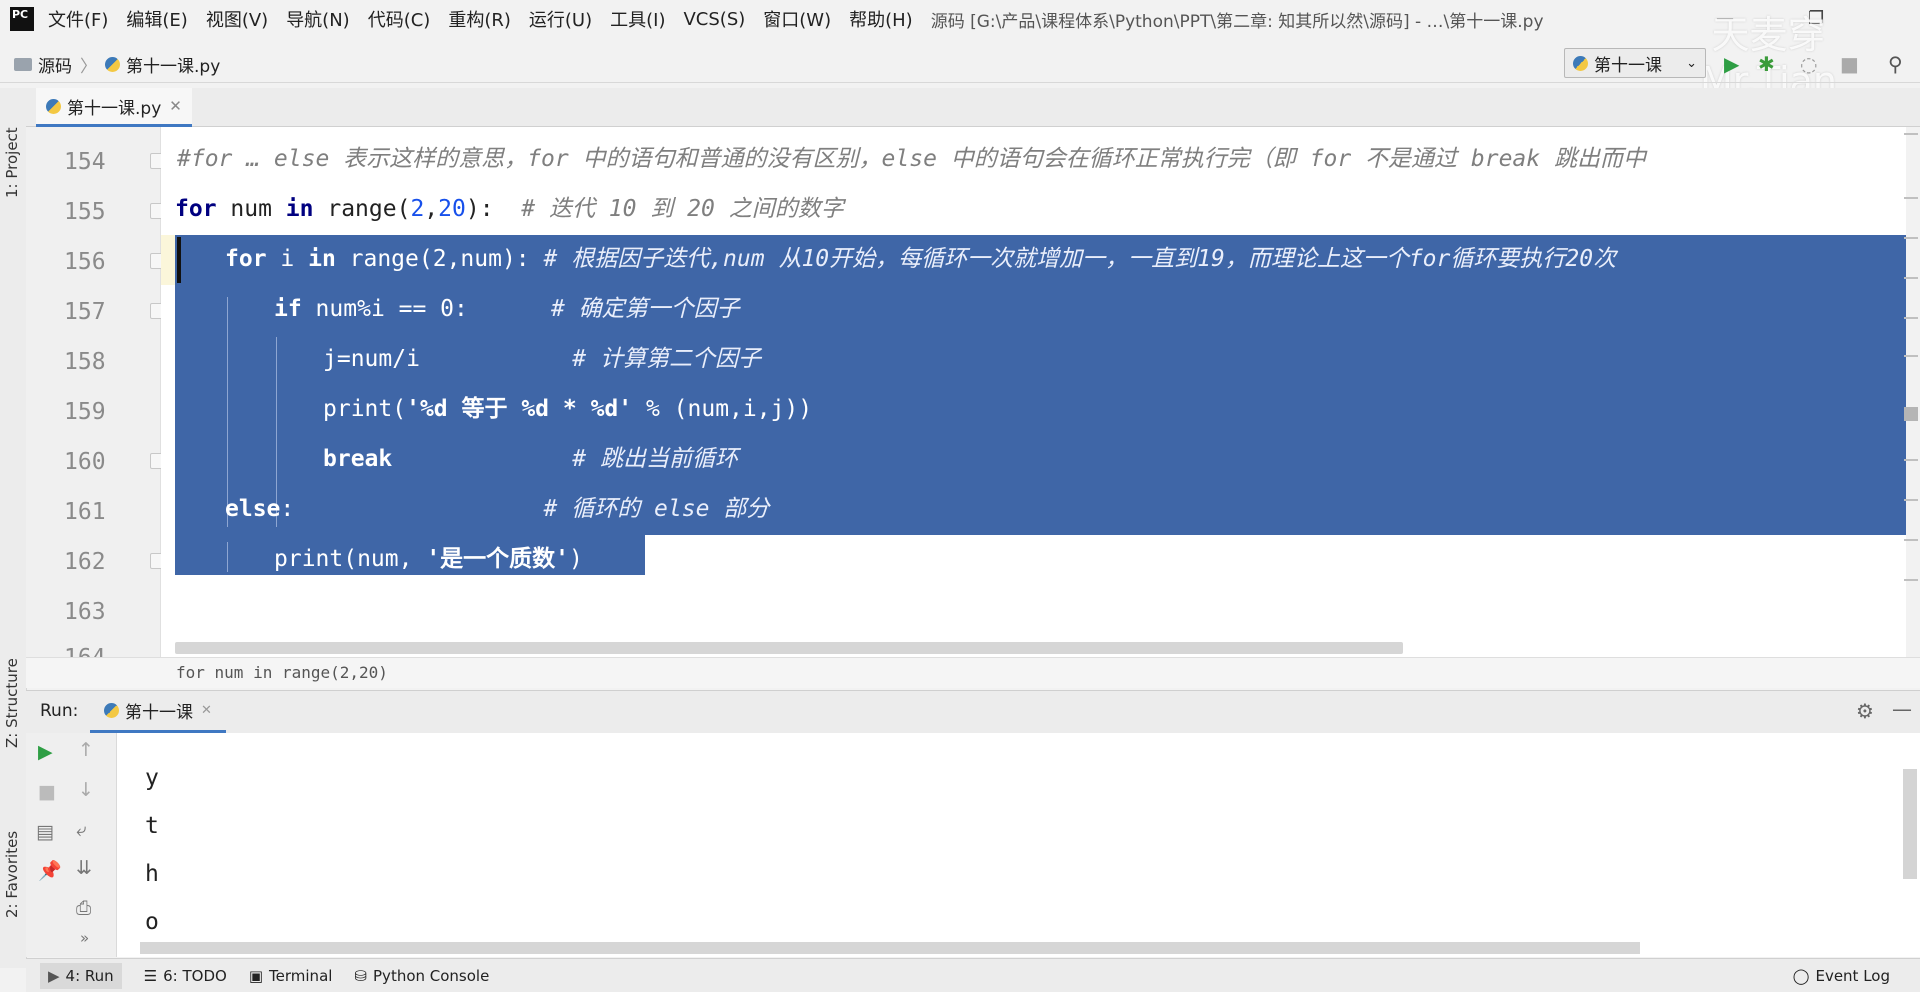  Describe the element at coordinates (152, 874) in the screenshot. I see `console-line: h` at that location.